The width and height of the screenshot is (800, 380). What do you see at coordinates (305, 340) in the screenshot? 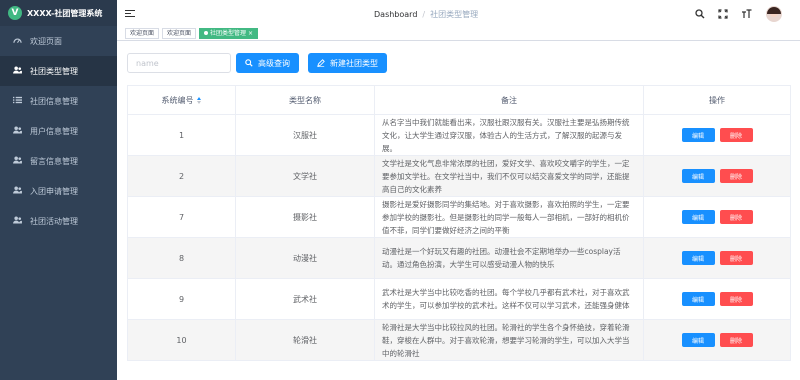
I see `cell-name: 轮滑社` at bounding box center [305, 340].